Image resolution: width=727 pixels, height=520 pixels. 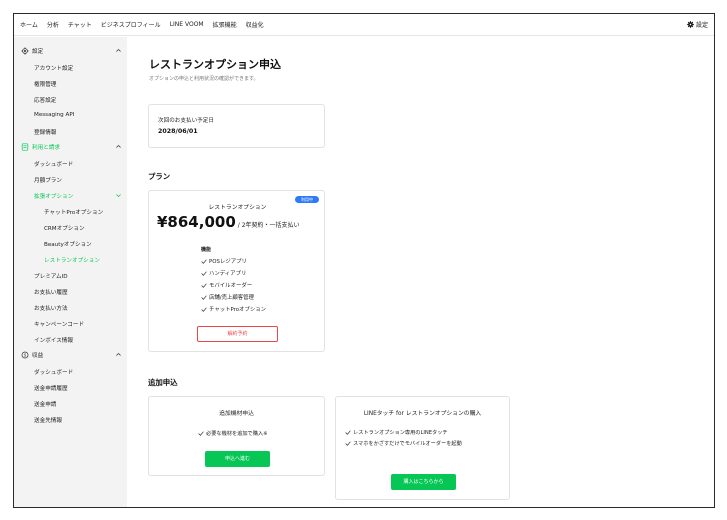 I want to click on sidebar-item-messaging-api: Messaging API, so click(x=54, y=115).